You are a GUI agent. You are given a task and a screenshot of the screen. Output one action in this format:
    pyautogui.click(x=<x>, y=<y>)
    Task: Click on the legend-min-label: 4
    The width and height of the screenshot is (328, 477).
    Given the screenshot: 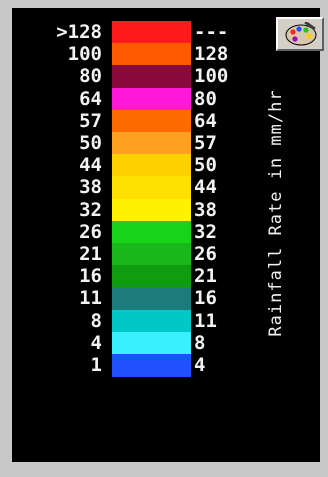 What is the action you would take?
    pyautogui.click(x=96, y=342)
    